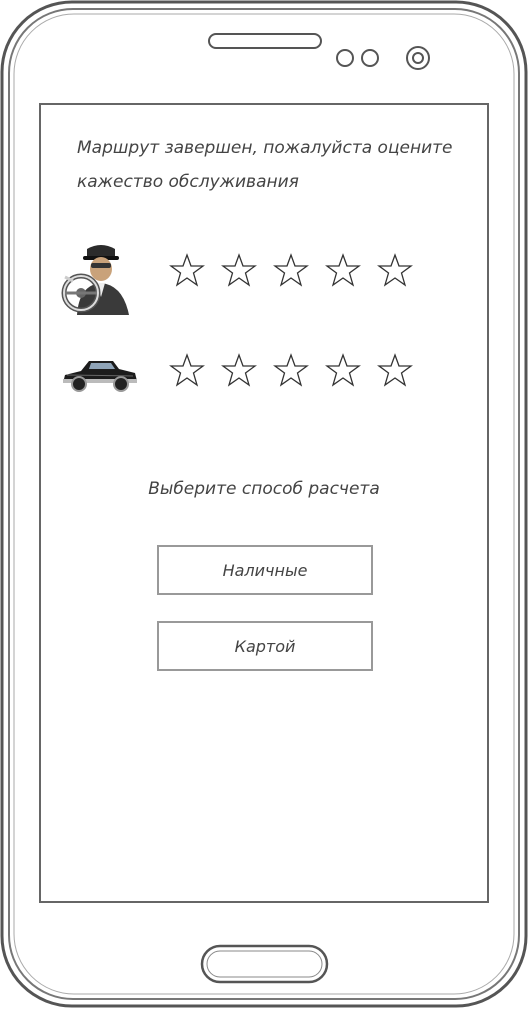  What do you see at coordinates (265, 570) in the screenshot?
I see `cash-payment-button: Наличные` at bounding box center [265, 570].